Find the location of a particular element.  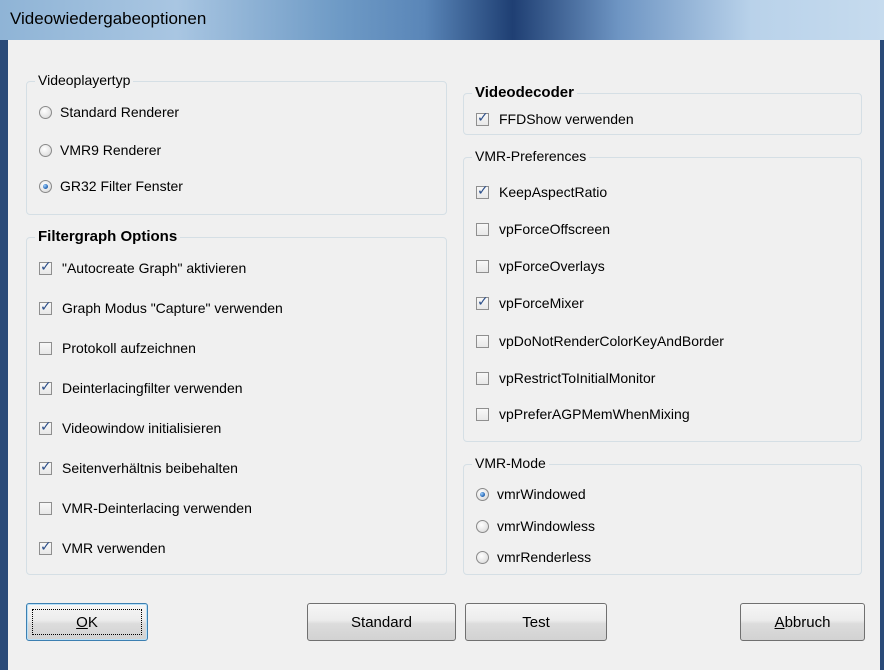

test-button: Test is located at coordinates (536, 622).